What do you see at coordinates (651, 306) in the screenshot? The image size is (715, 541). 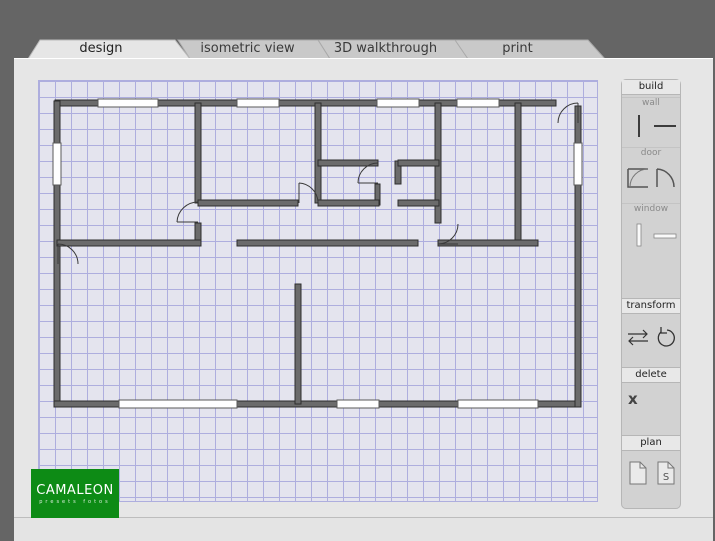 I see `transform-header: transform` at bounding box center [651, 306].